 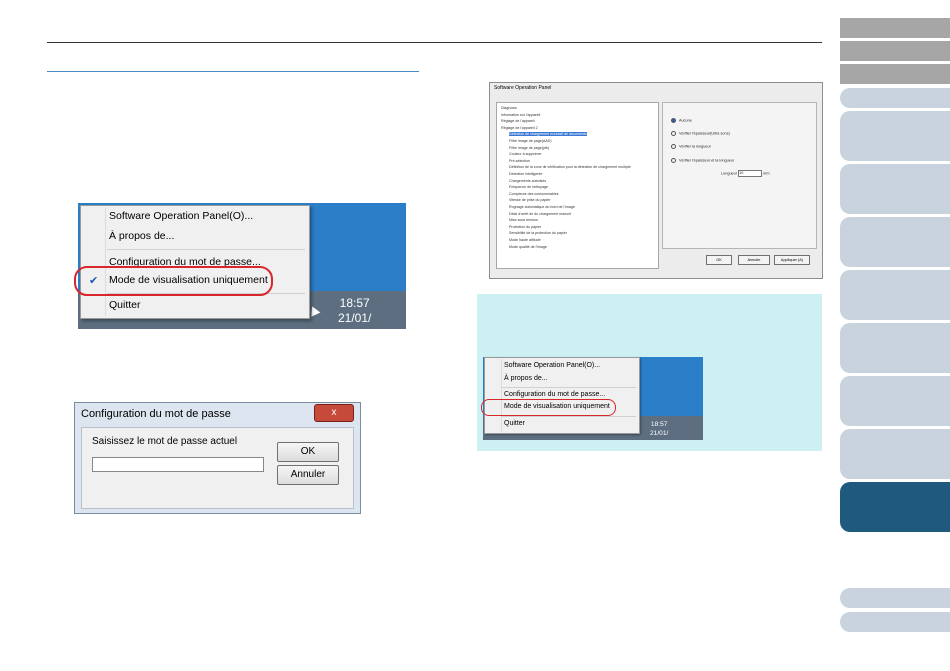 What do you see at coordinates (534, 194) in the screenshot?
I see `tree-node: Compteurs des consommables` at bounding box center [534, 194].